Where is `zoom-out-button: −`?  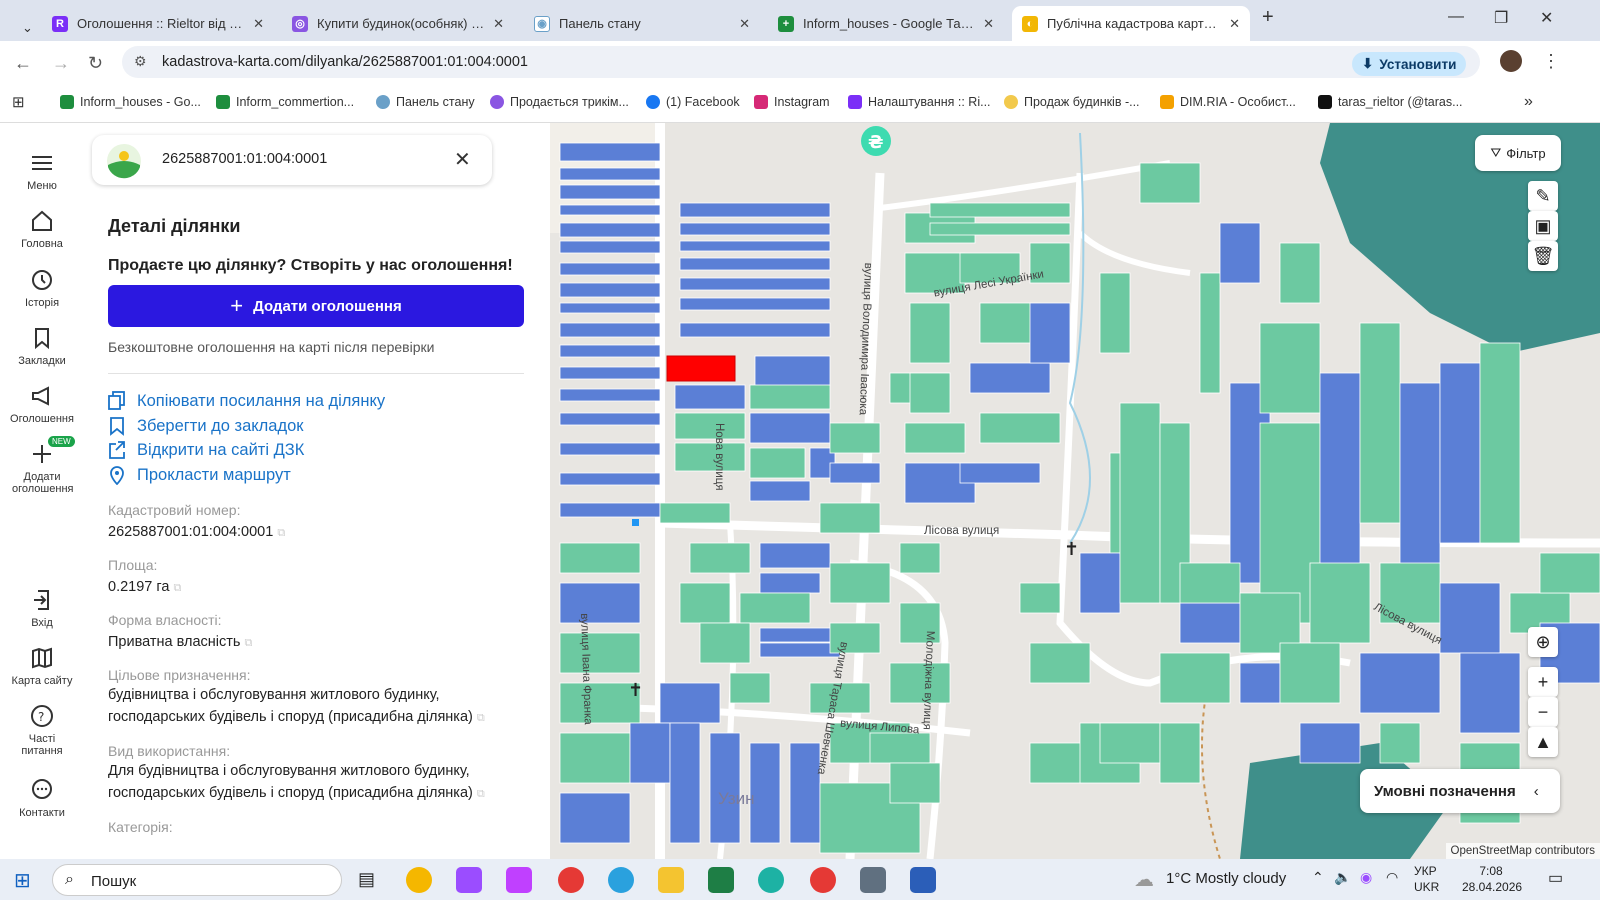 zoom-out-button: − is located at coordinates (1543, 712).